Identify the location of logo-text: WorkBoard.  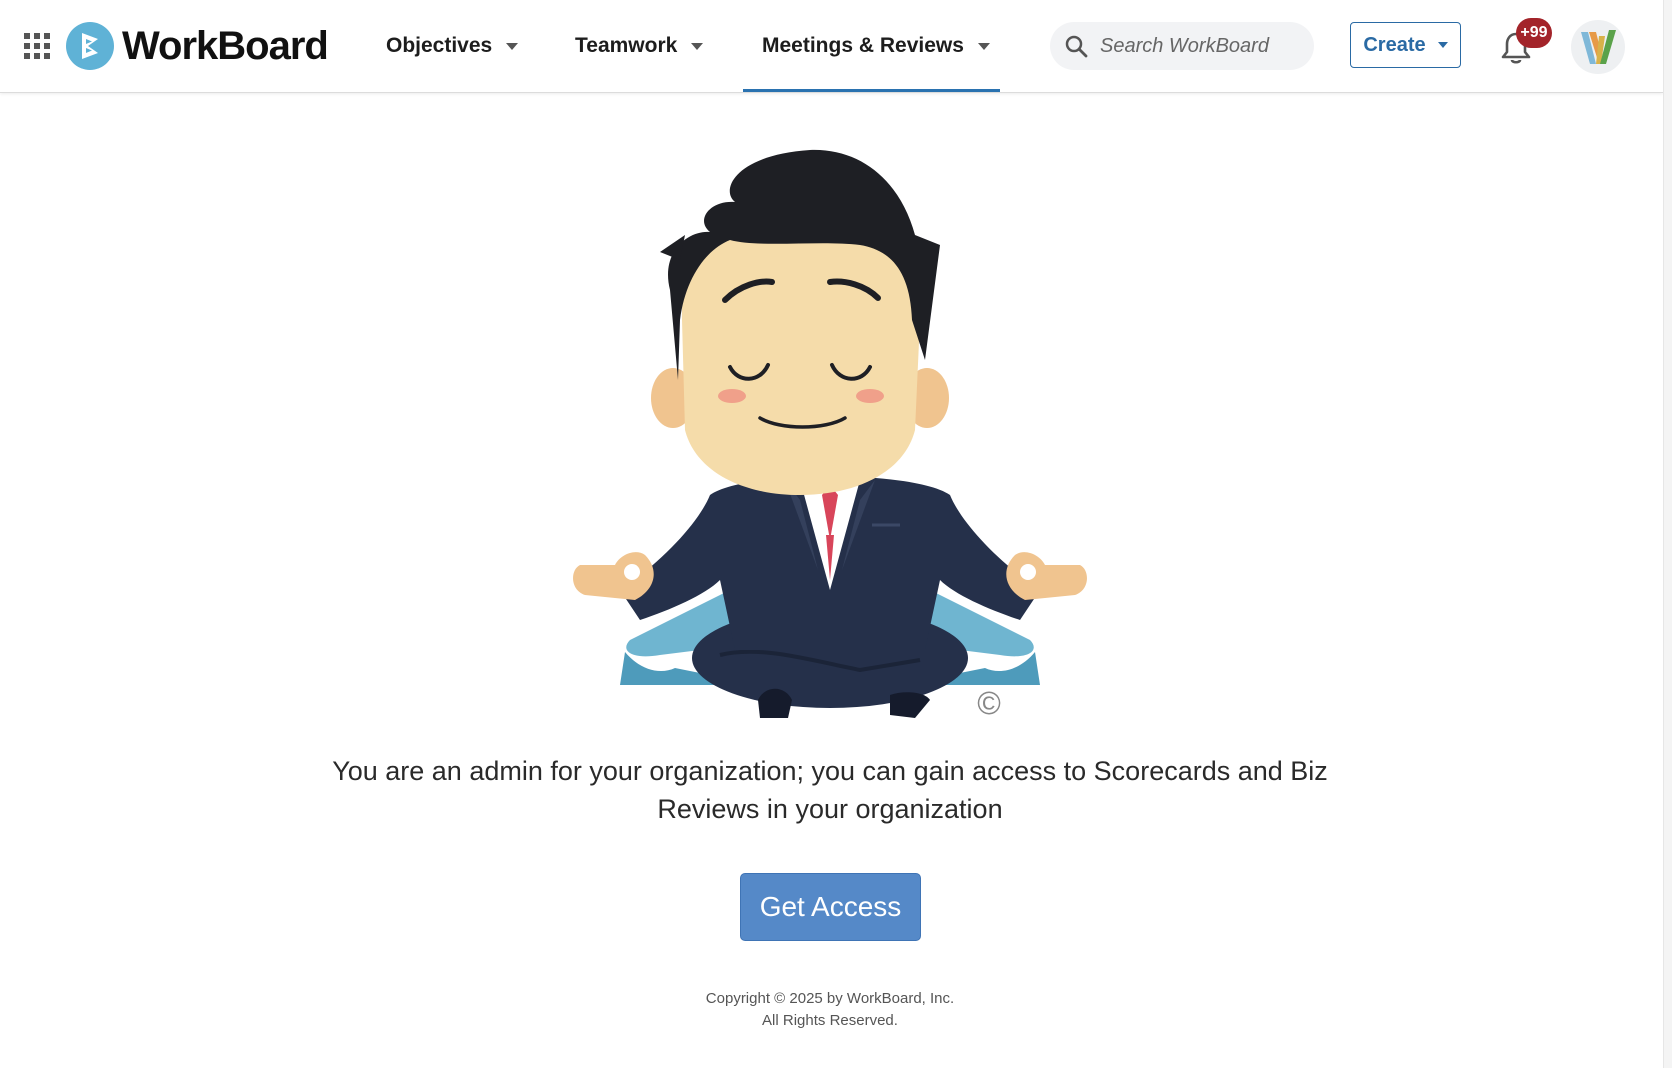
(225, 45).